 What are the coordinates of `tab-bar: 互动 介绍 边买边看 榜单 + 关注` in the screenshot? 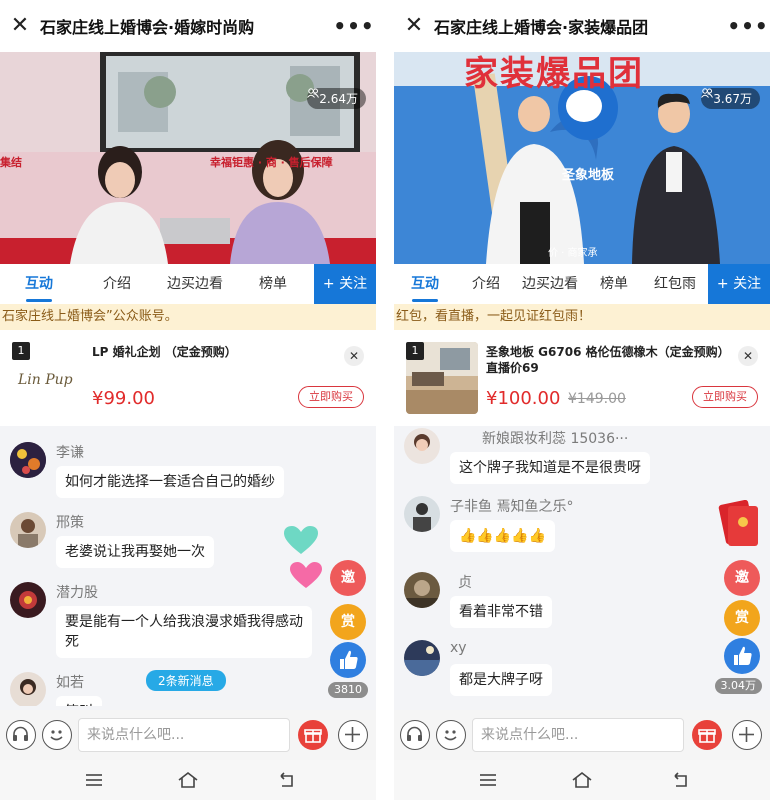 It's located at (188, 284).